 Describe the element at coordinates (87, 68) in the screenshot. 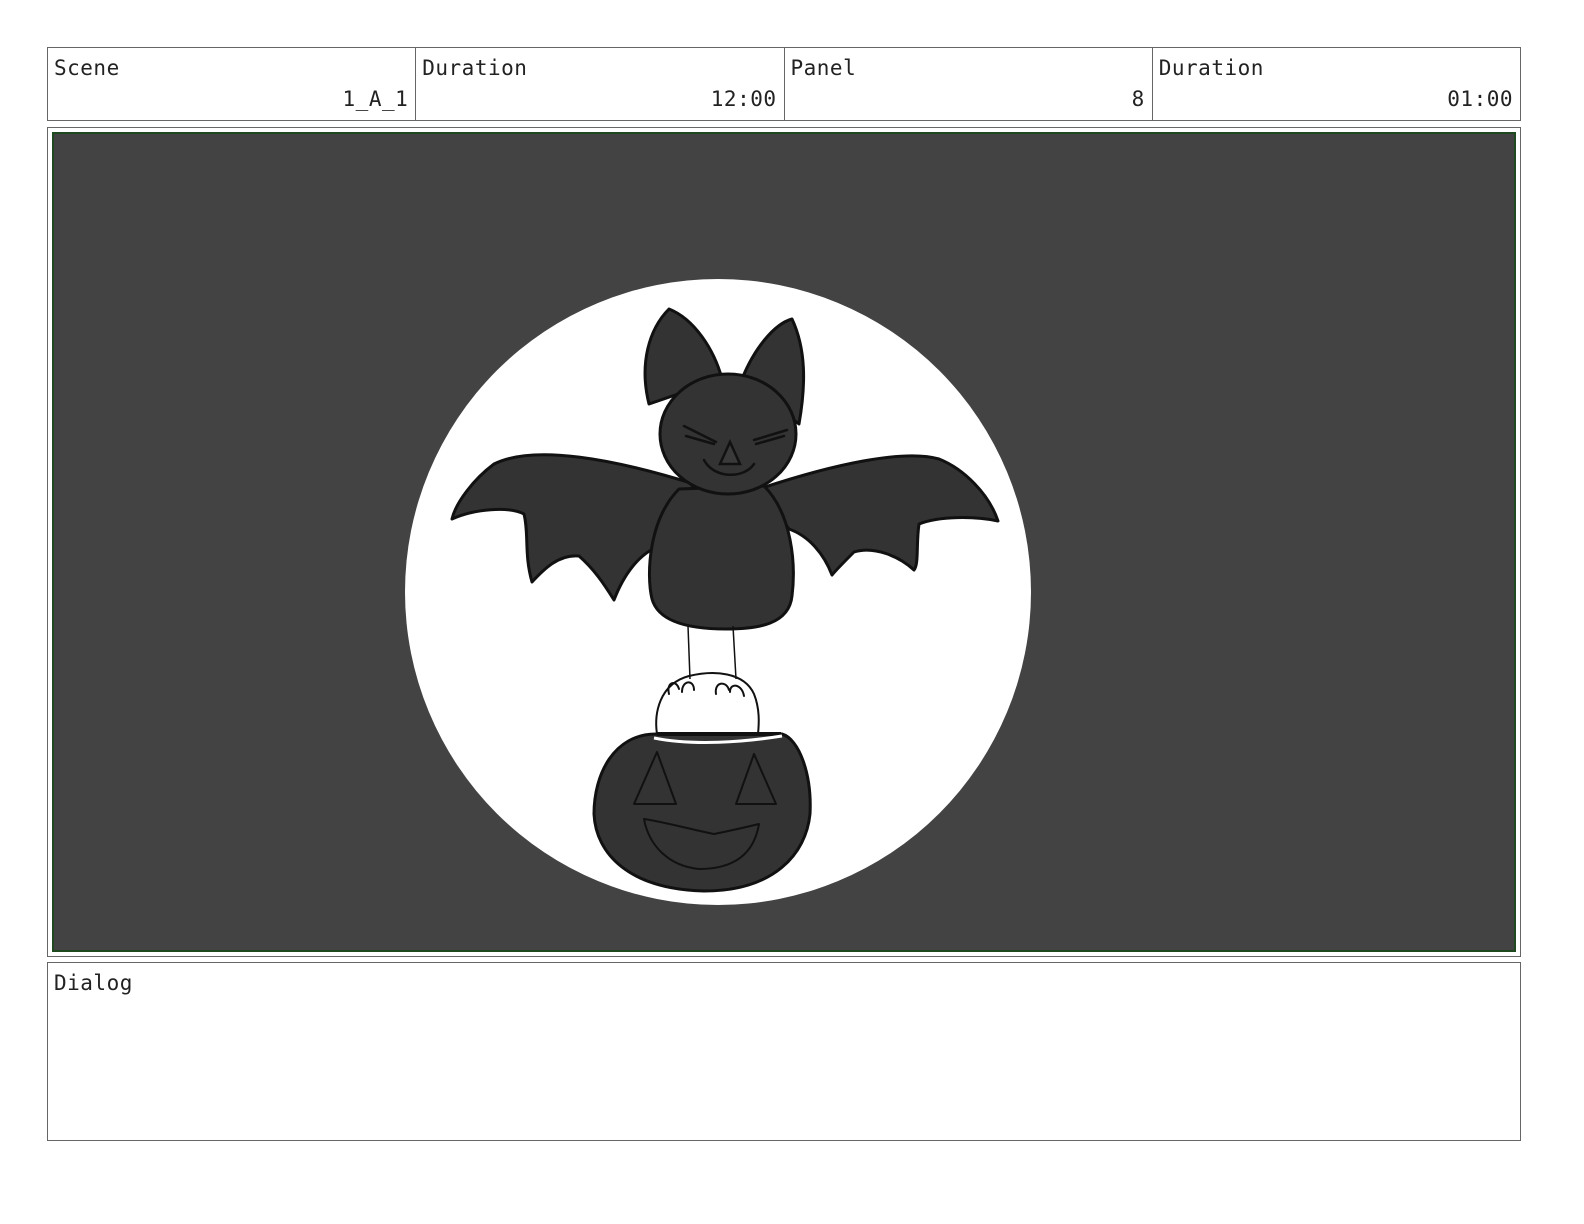

I see `scene-label: Scene` at that location.